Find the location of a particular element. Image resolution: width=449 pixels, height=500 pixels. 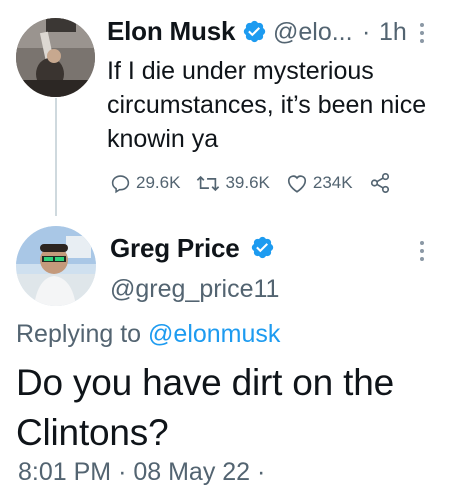

tweet-time: 8:01 PM is located at coordinates (64, 472).